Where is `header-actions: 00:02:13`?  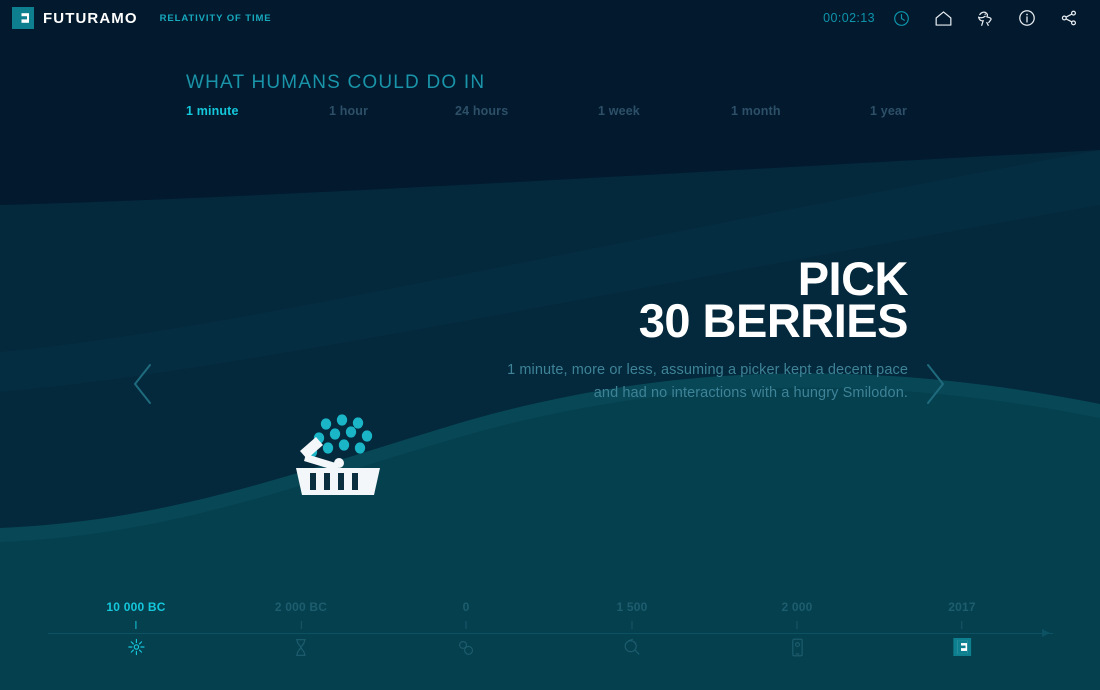 header-actions: 00:02:13 is located at coordinates (961, 18).